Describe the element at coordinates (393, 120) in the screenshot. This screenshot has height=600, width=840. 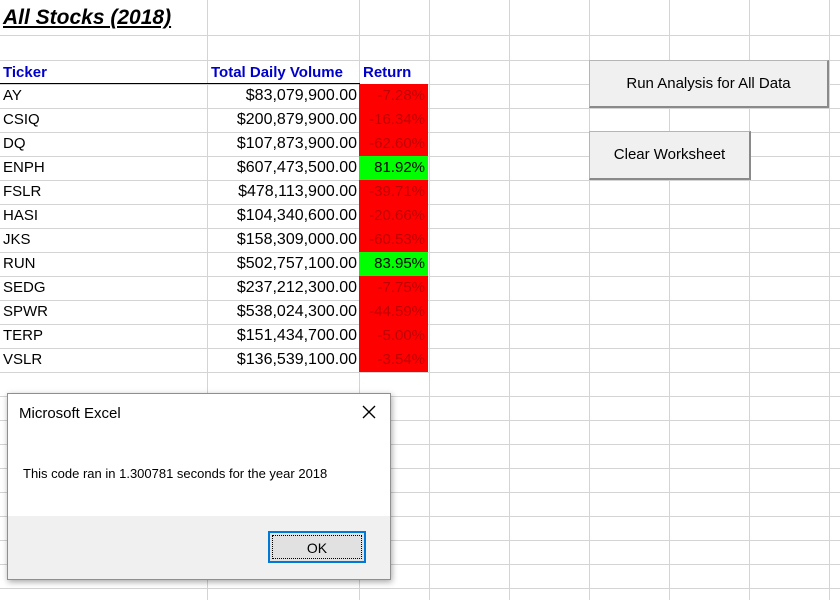
I see `return-cell: -16.34%` at that location.